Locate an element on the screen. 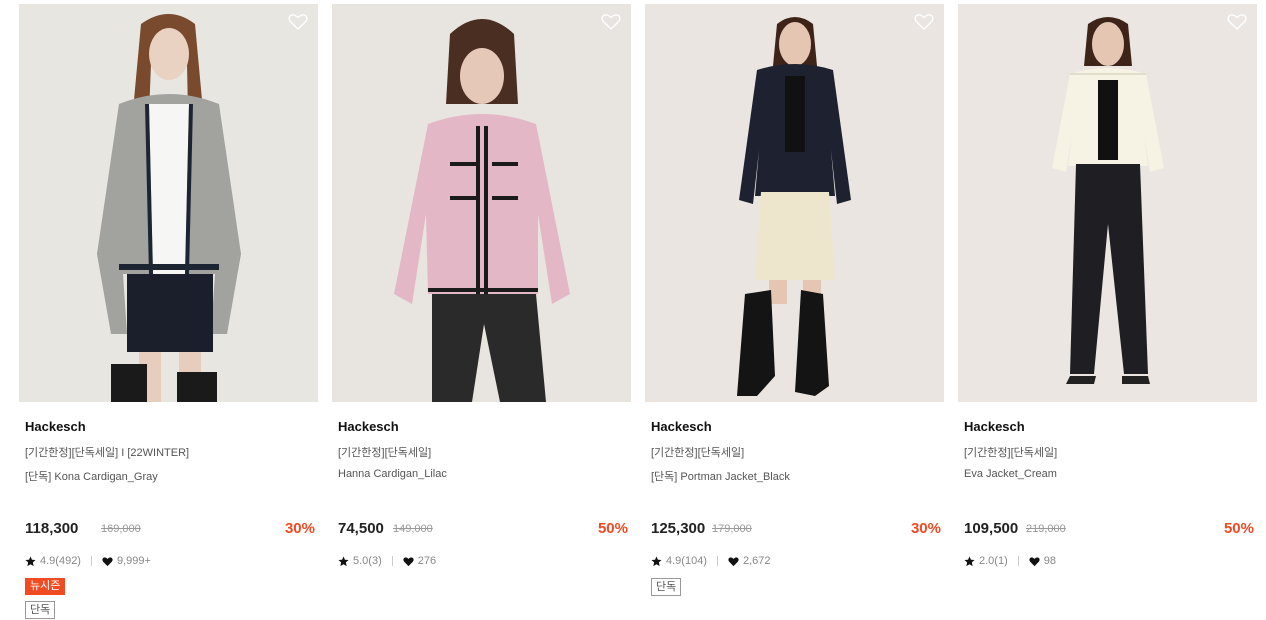  sale-price: 118,300 is located at coordinates (52, 528).